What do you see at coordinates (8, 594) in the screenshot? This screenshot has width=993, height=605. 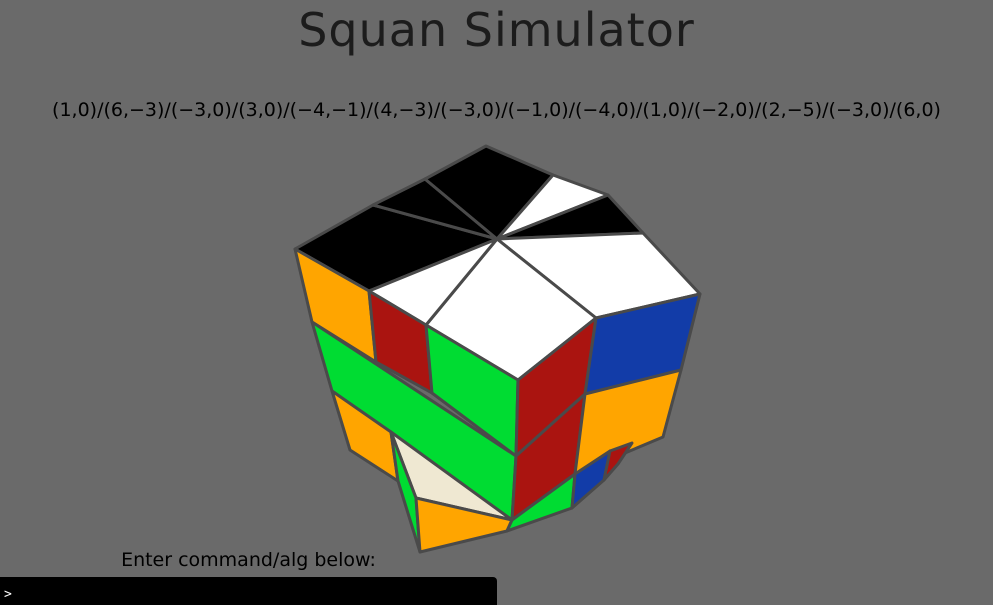 I see `console-prompt-symbol: >` at bounding box center [8, 594].